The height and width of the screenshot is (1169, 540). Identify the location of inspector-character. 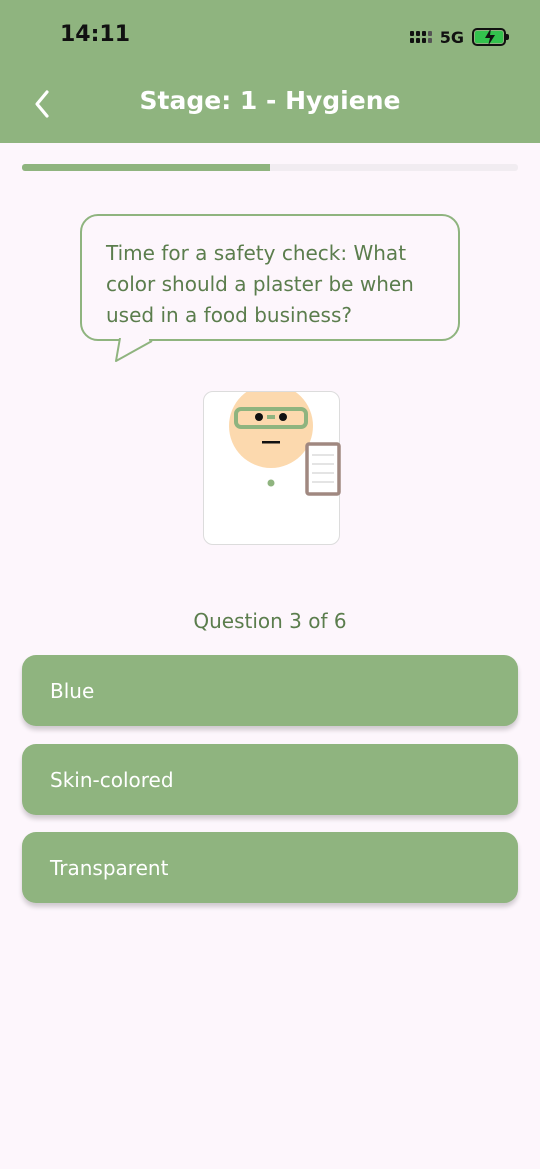
(272, 464).